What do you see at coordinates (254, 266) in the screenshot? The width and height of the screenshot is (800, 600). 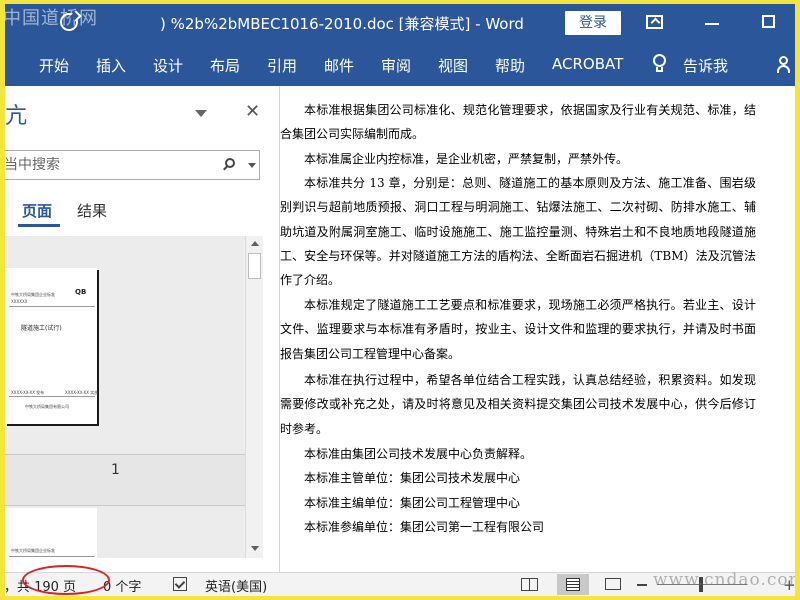 I see `scrollbar-thumb` at bounding box center [254, 266].